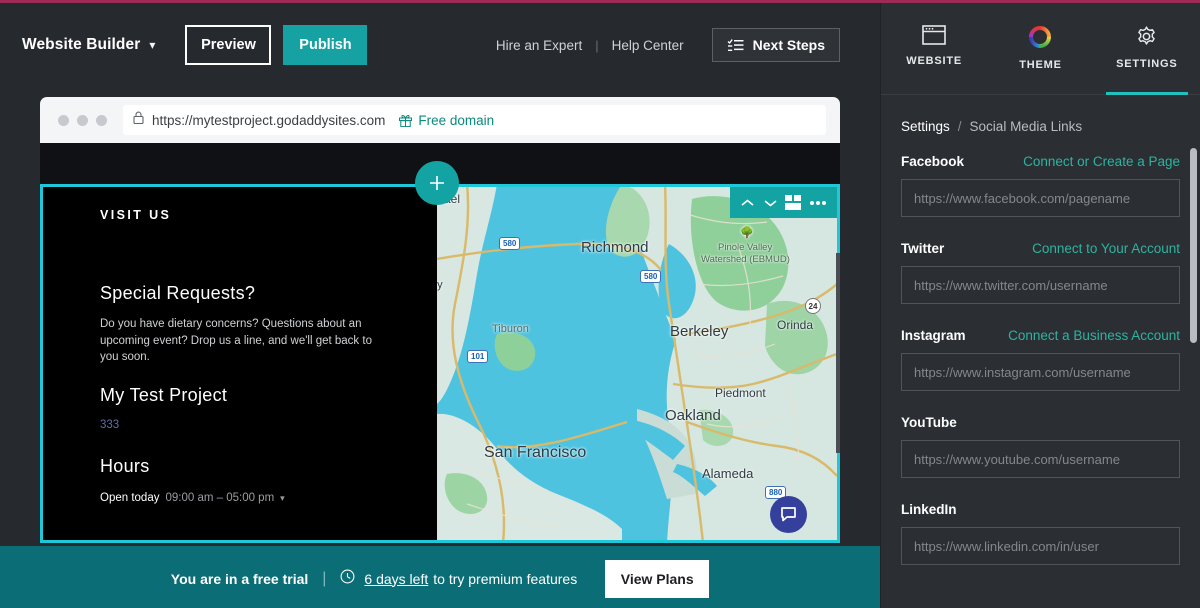 Image resolution: width=1200 pixels, height=608 pixels. I want to click on field-header: Instagram Connect a Business Account, so click(1040, 335).